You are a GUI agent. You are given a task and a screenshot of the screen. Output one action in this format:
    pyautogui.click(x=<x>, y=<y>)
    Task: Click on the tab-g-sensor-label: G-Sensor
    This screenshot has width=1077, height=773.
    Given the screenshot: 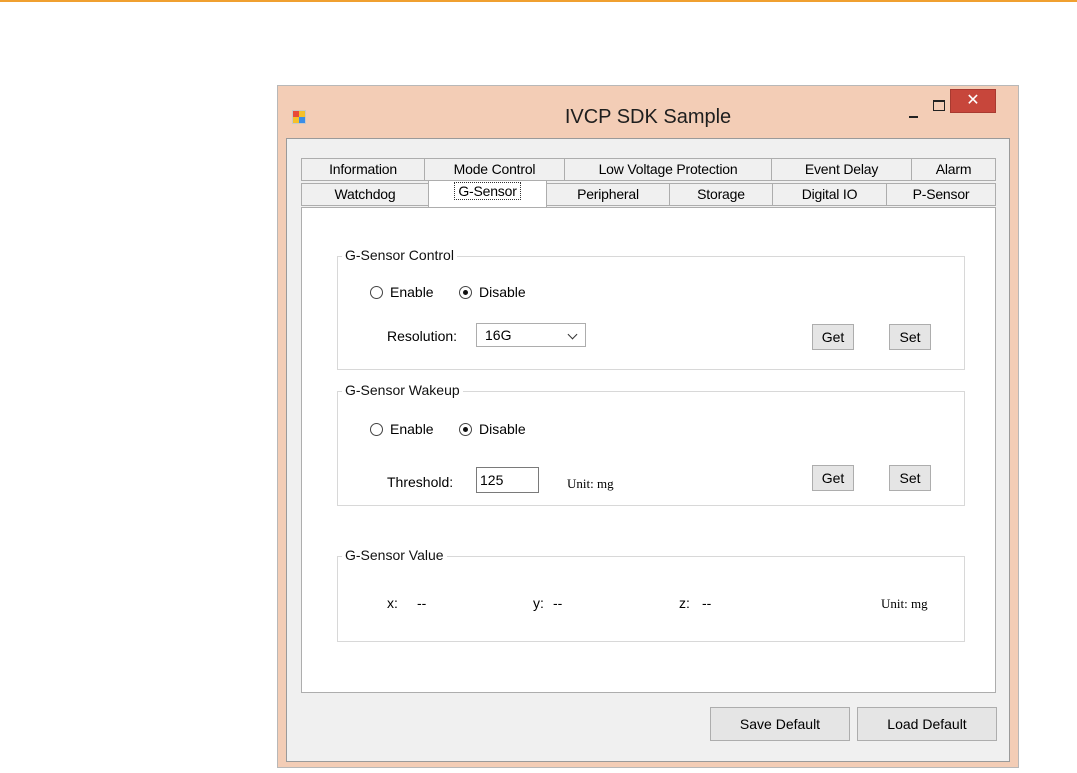 What is the action you would take?
    pyautogui.click(x=487, y=191)
    